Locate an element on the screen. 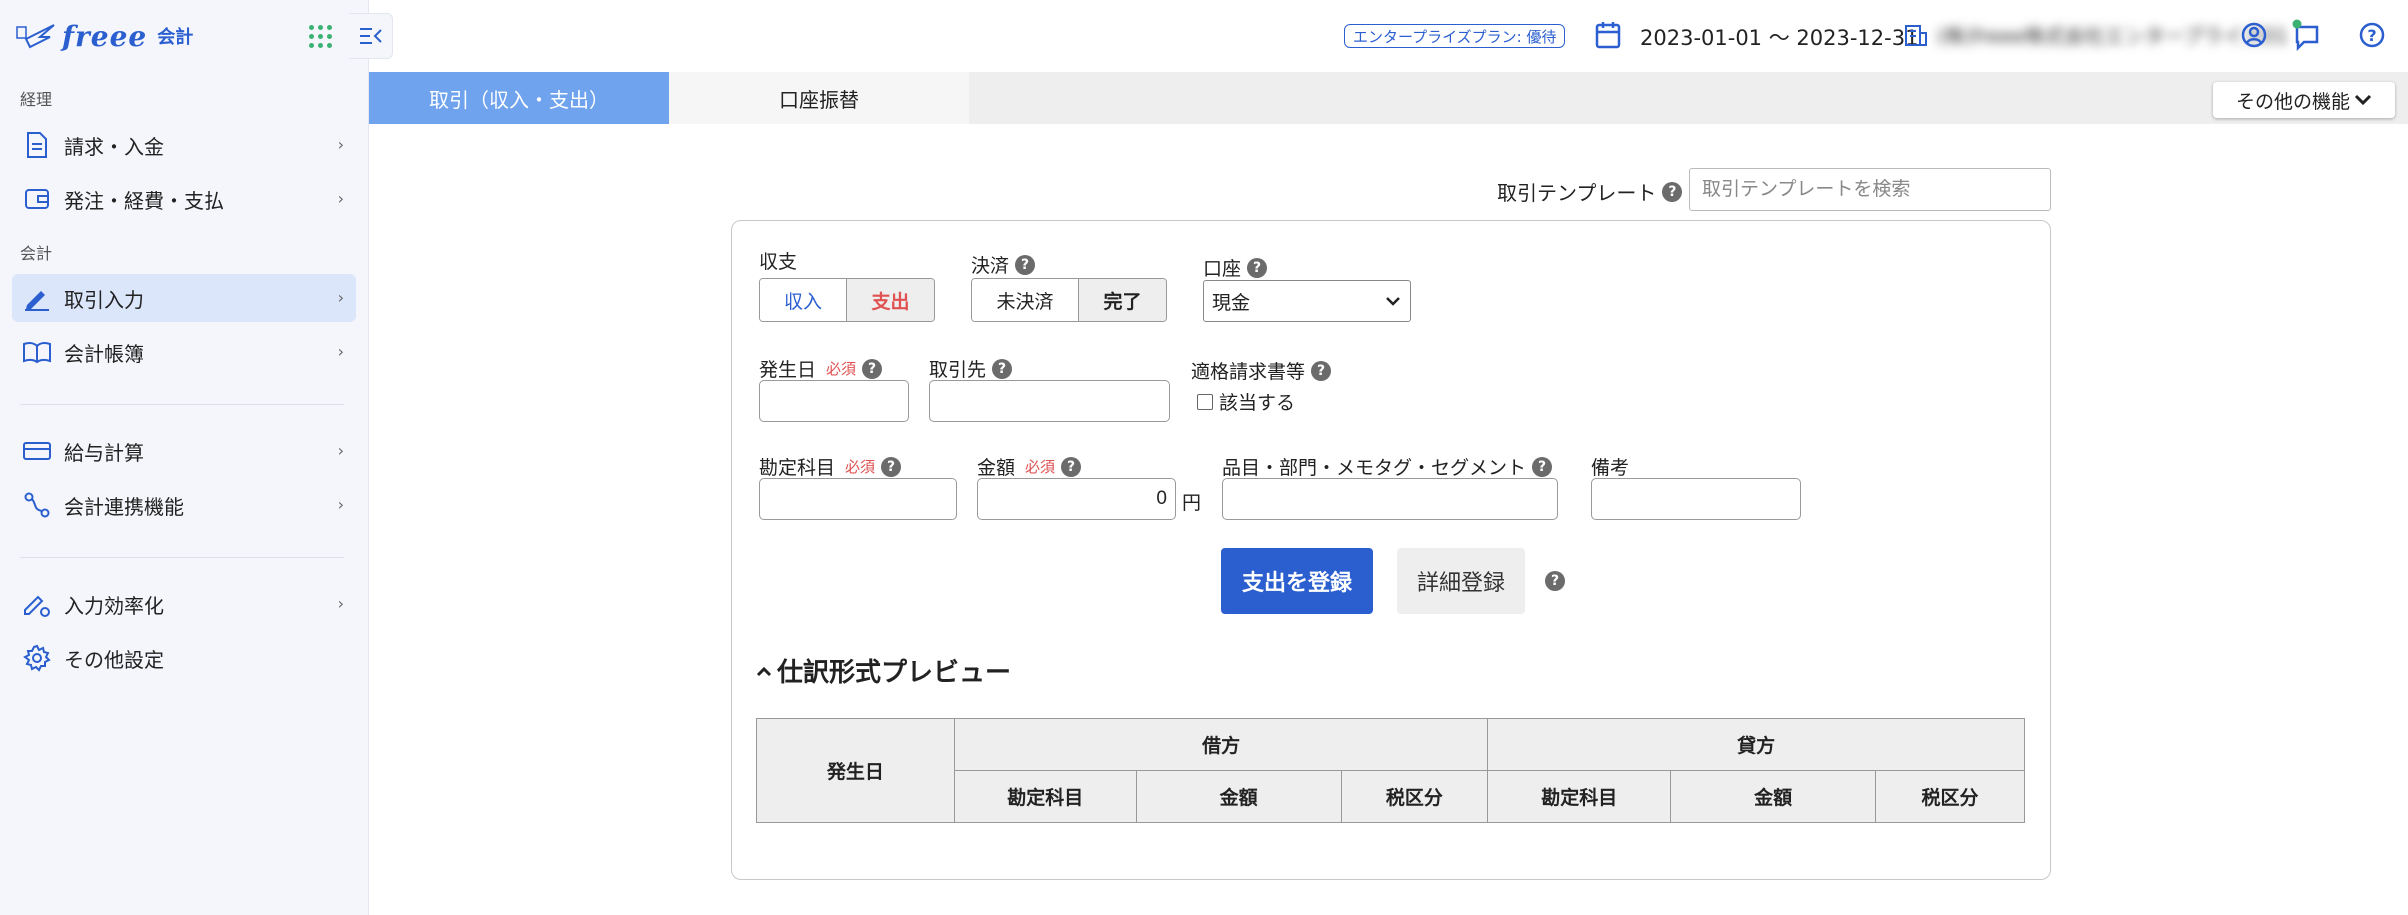 The image size is (2408, 915). note-label: 備考 is located at coordinates (1610, 466).